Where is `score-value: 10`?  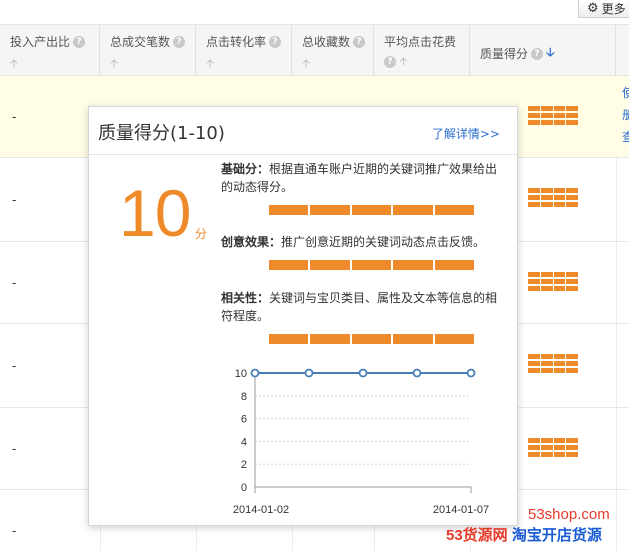
score-value: 10 is located at coordinates (155, 213).